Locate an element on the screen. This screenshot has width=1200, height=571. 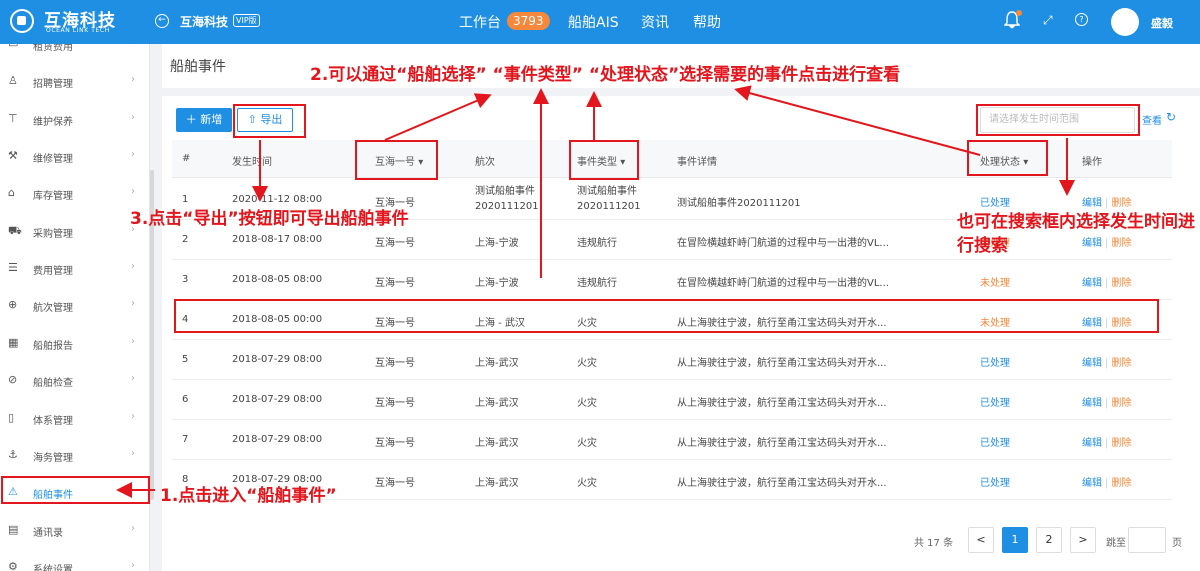
annotation-step3: 3.点击“导出”按钮即可导出船舶事件 is located at coordinates (269, 219).